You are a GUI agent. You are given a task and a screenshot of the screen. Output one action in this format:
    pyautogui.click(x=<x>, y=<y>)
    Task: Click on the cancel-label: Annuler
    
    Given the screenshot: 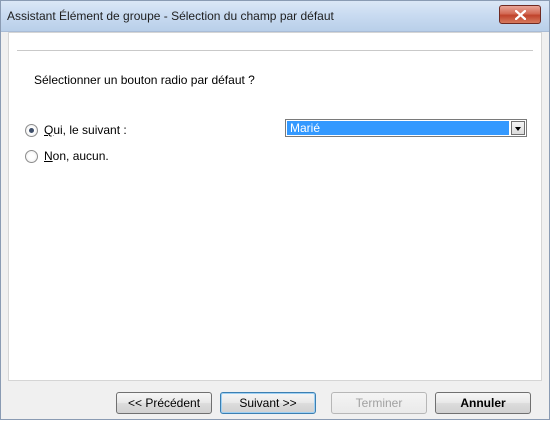 What is the action you would take?
    pyautogui.click(x=483, y=403)
    